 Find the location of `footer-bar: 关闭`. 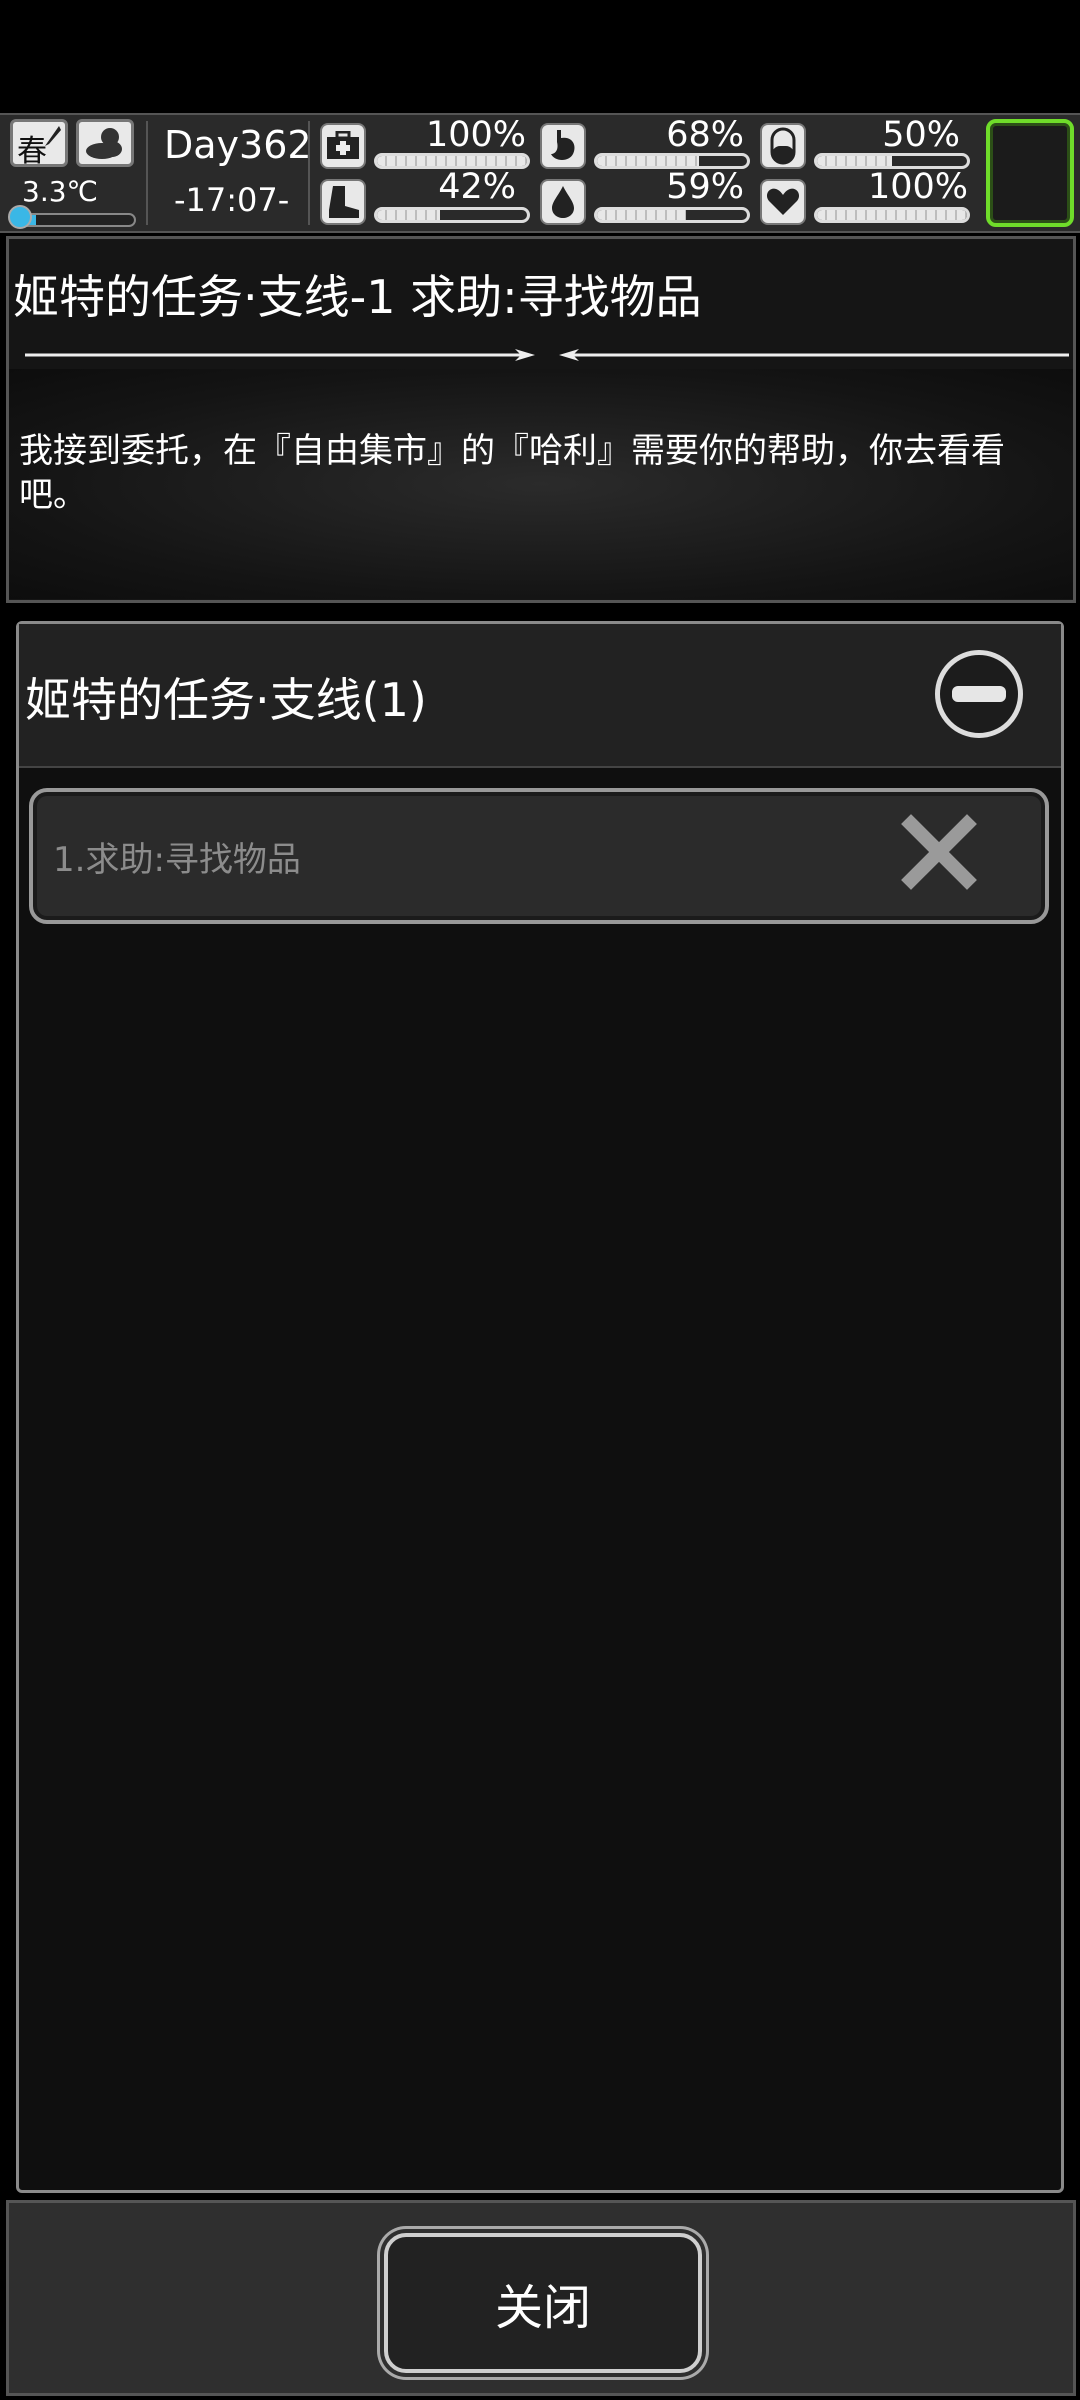

footer-bar: 关闭 is located at coordinates (541, 2298).